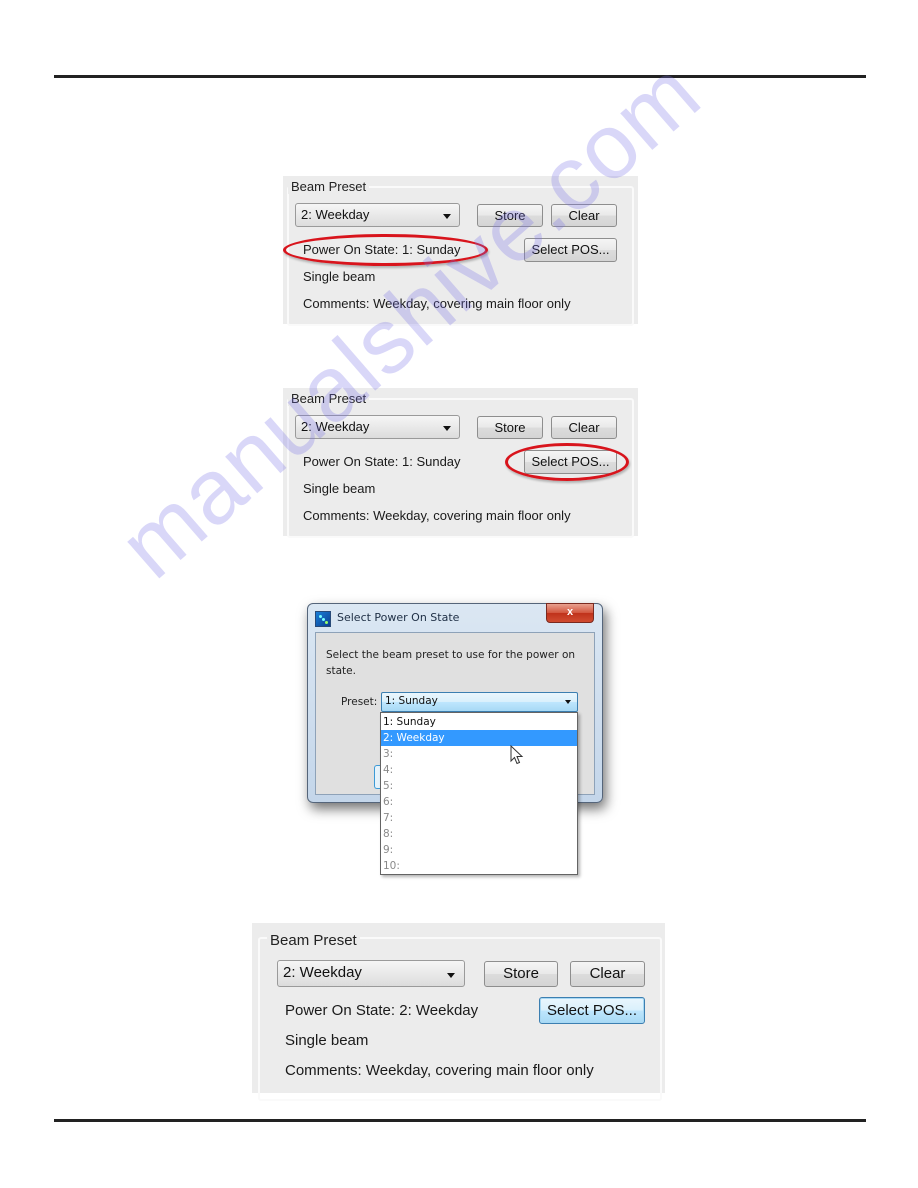 The image size is (918, 1188). I want to click on close-button: x, so click(570, 613).